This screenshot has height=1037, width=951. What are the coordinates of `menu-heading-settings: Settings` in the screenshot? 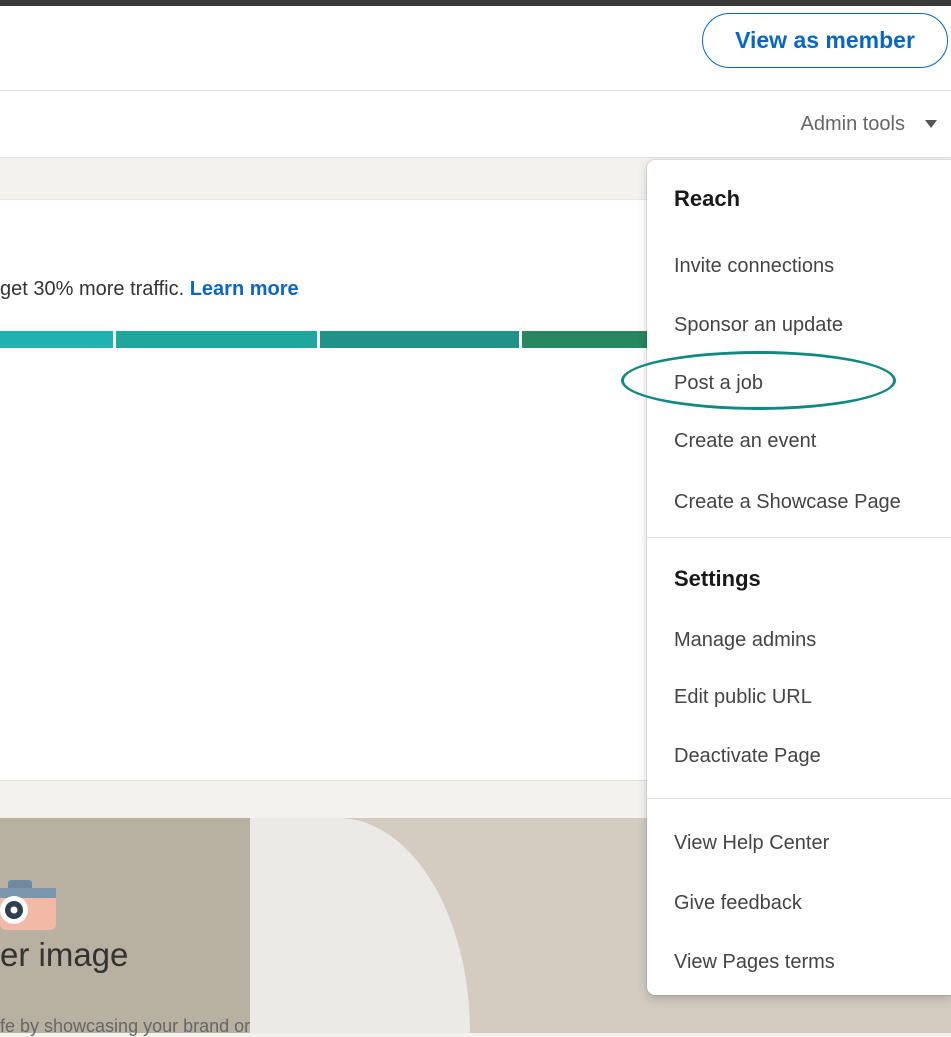 It's located at (717, 578).